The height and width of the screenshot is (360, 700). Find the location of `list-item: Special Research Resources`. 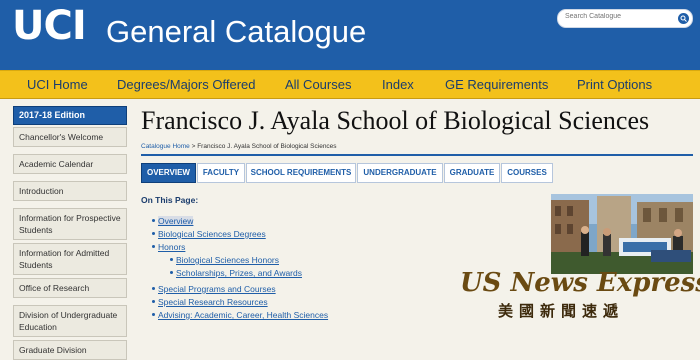

list-item: Special Research Resources is located at coordinates (210, 302).